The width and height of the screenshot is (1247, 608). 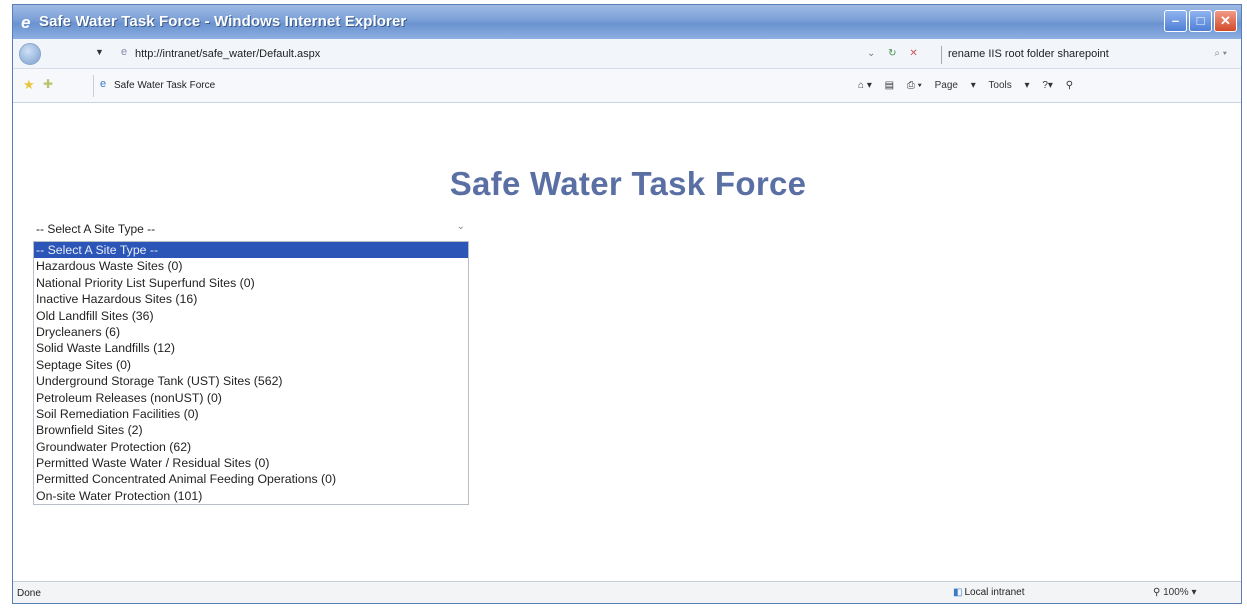 What do you see at coordinates (124, 52) in the screenshot?
I see `page-icon: e` at bounding box center [124, 52].